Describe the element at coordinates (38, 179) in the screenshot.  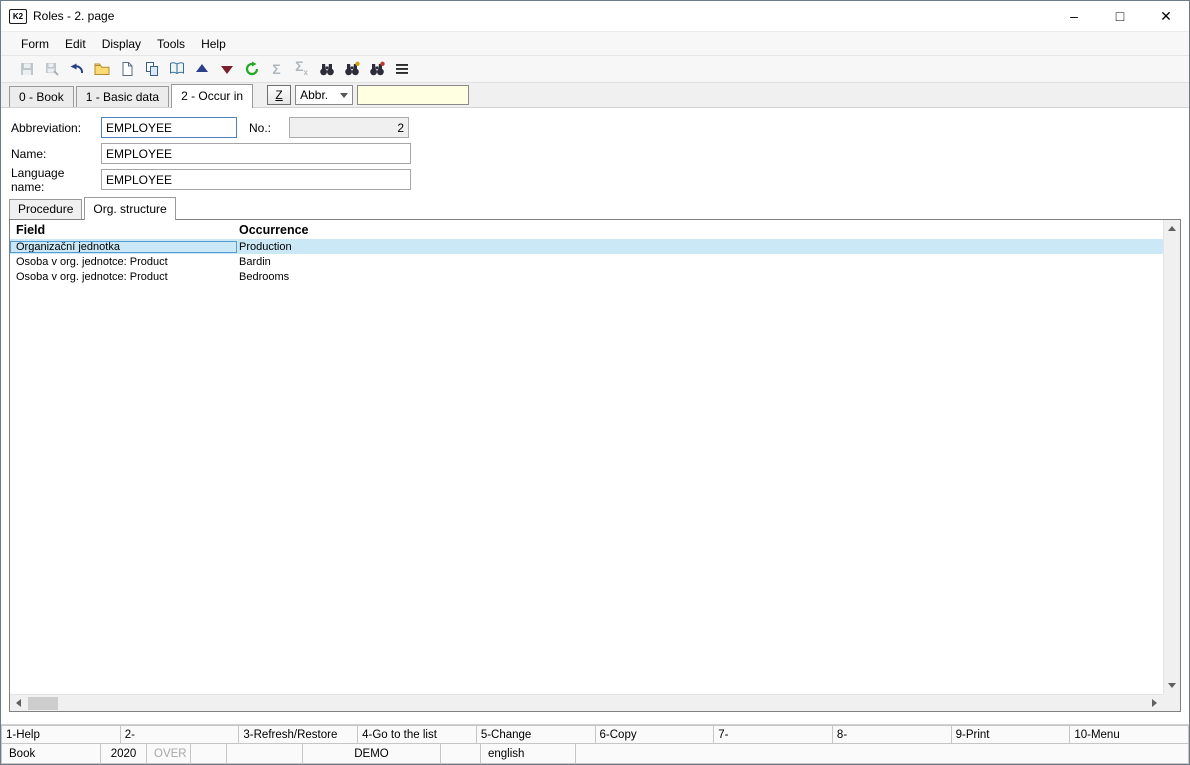
I see `language-name-label: Language name:` at that location.